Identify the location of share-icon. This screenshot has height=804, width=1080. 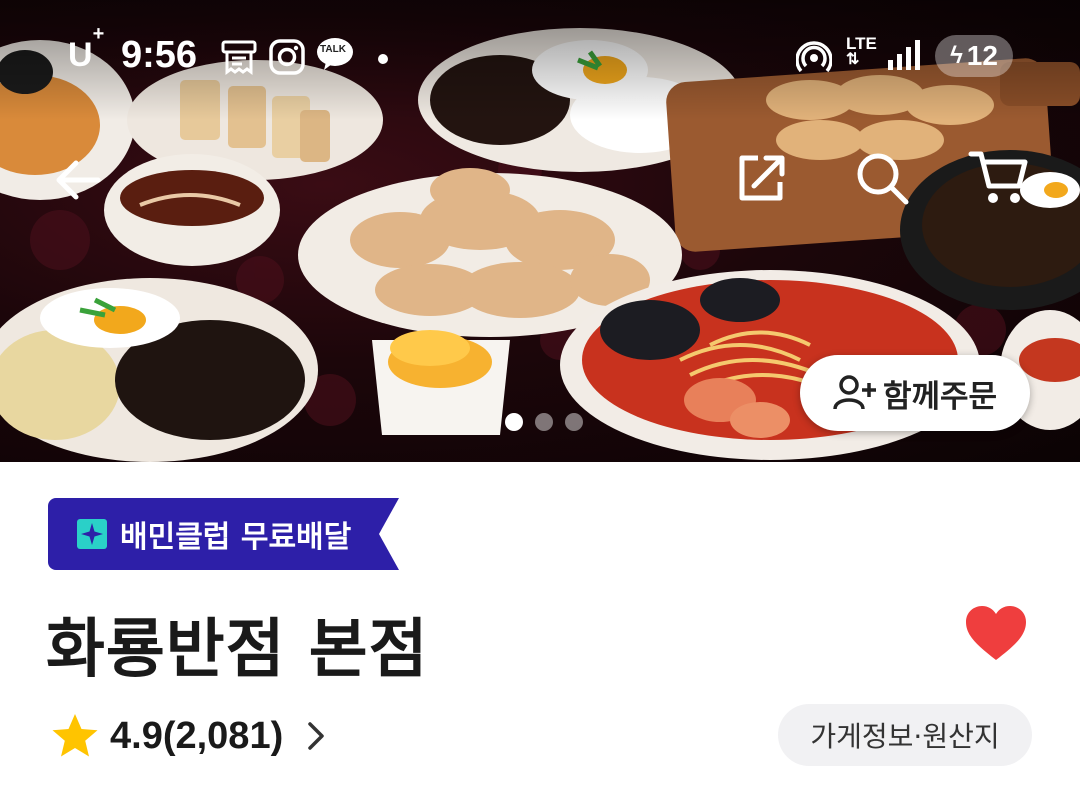
(762, 178).